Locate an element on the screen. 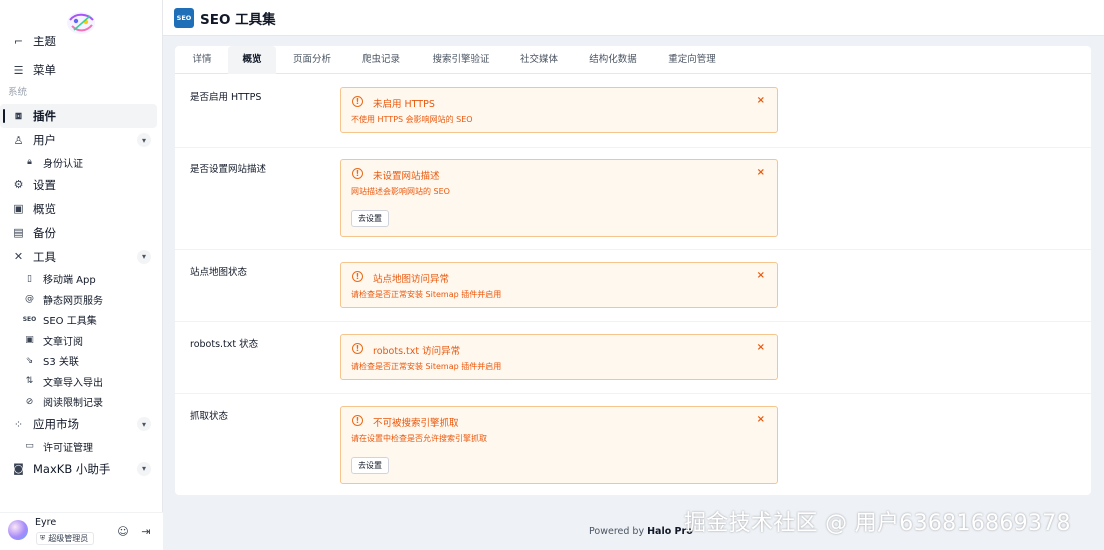 The width and height of the screenshot is (1104, 550). sidebar-item-market: ⁘ 应用市场 ▾ is located at coordinates (81, 424).